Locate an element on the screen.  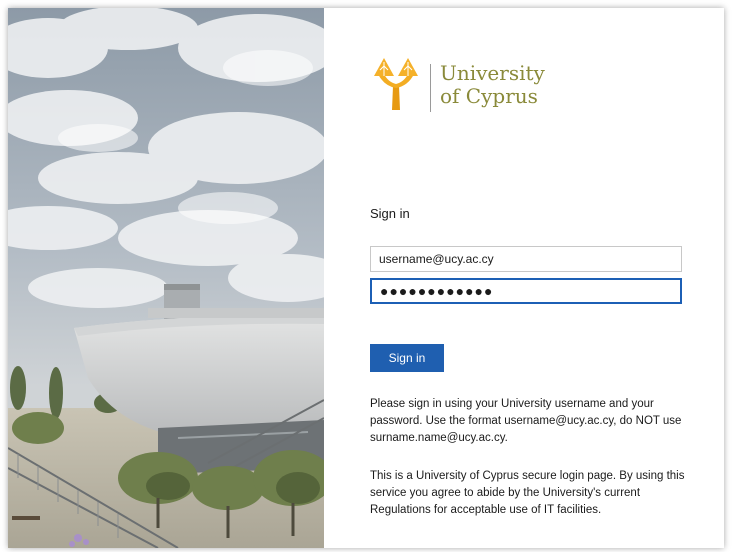
username-input is located at coordinates (526, 259).